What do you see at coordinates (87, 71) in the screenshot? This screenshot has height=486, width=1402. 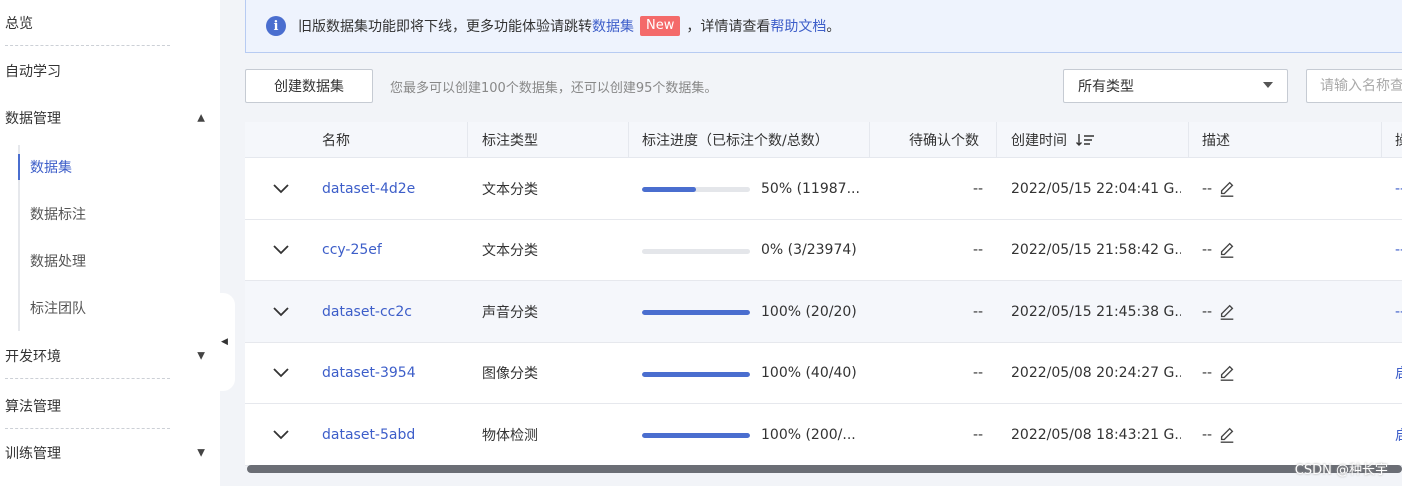 I see `sidebar-item-auto-learning: 自动学习` at bounding box center [87, 71].